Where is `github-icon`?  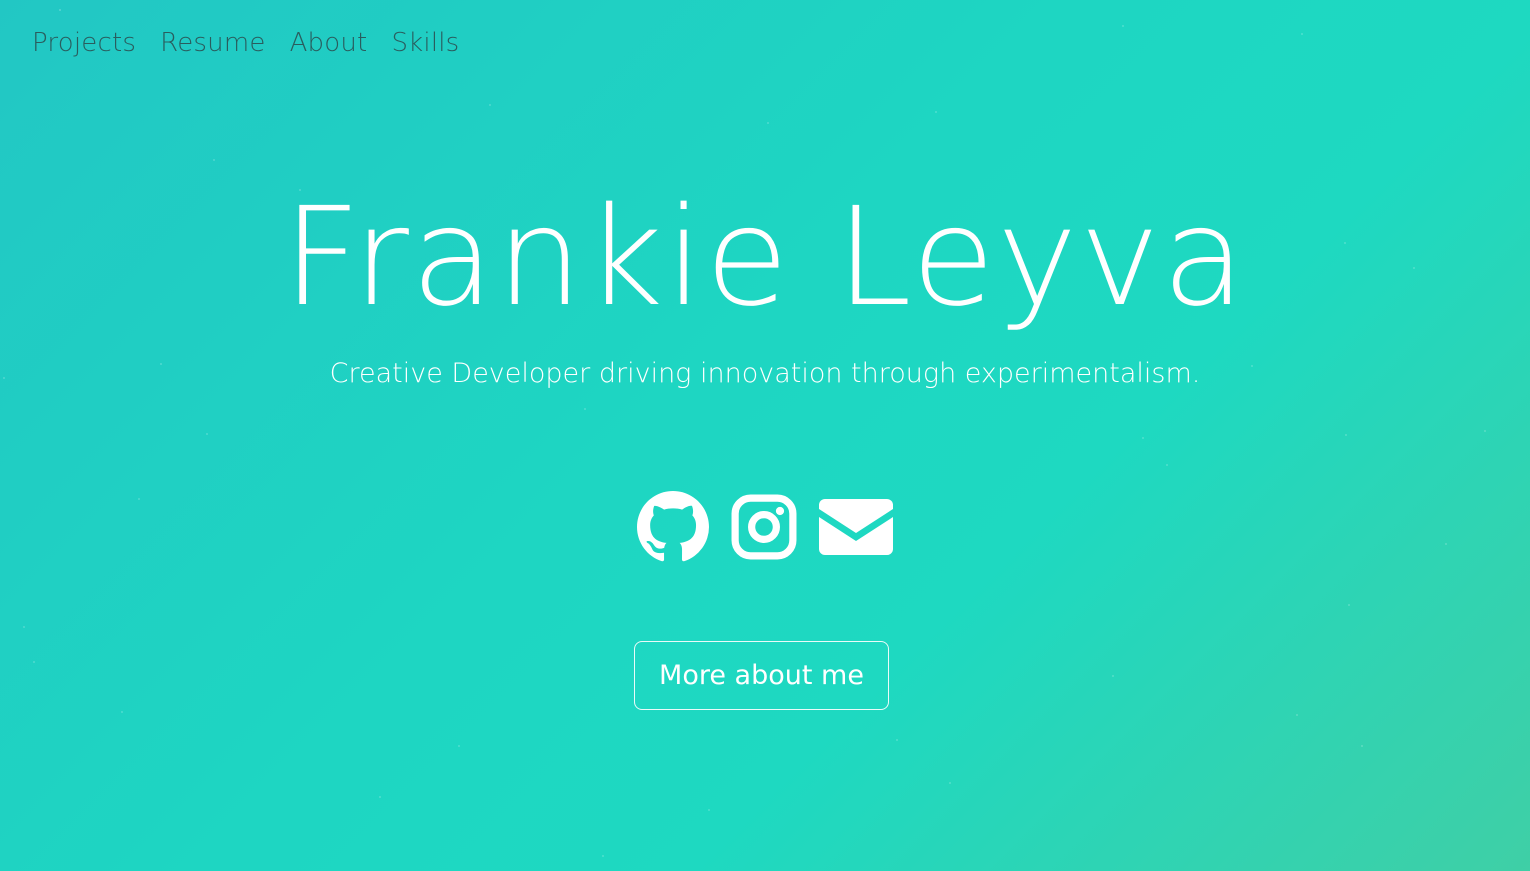
github-icon is located at coordinates (673, 526).